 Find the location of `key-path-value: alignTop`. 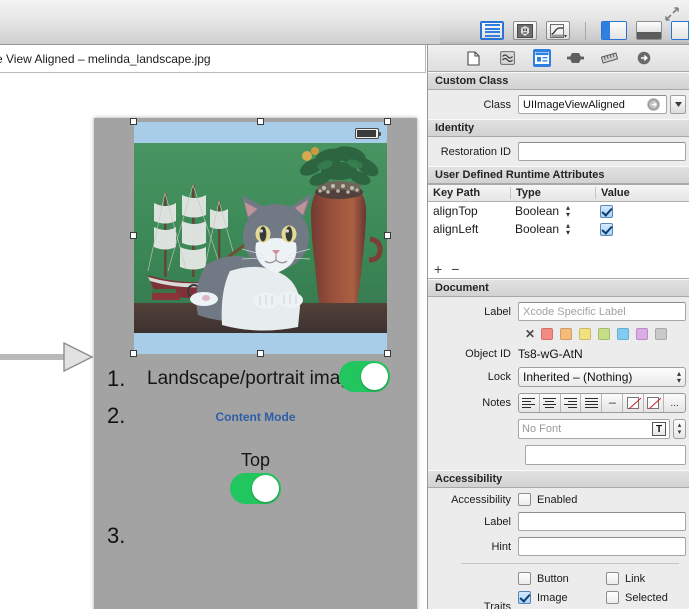

key-path-value: alignTop is located at coordinates (455, 211).